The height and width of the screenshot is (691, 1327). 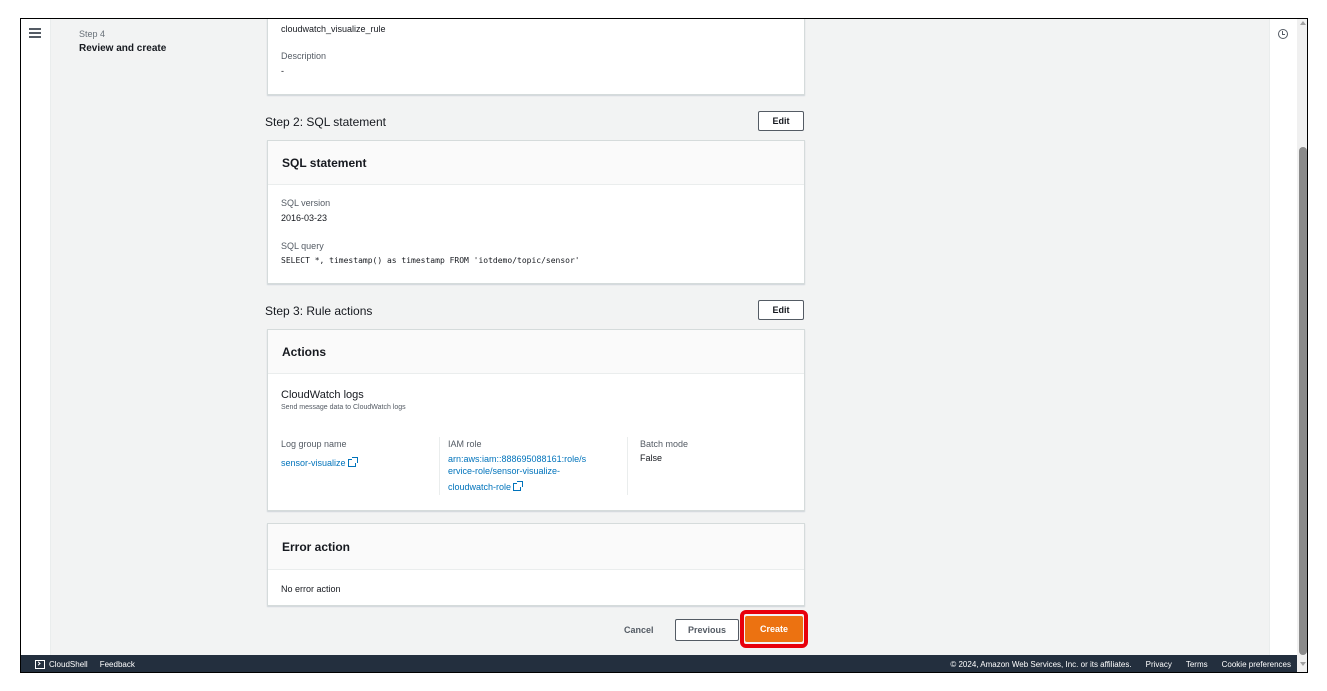 I want to click on error-card-title: Error action, so click(x=316, y=546).